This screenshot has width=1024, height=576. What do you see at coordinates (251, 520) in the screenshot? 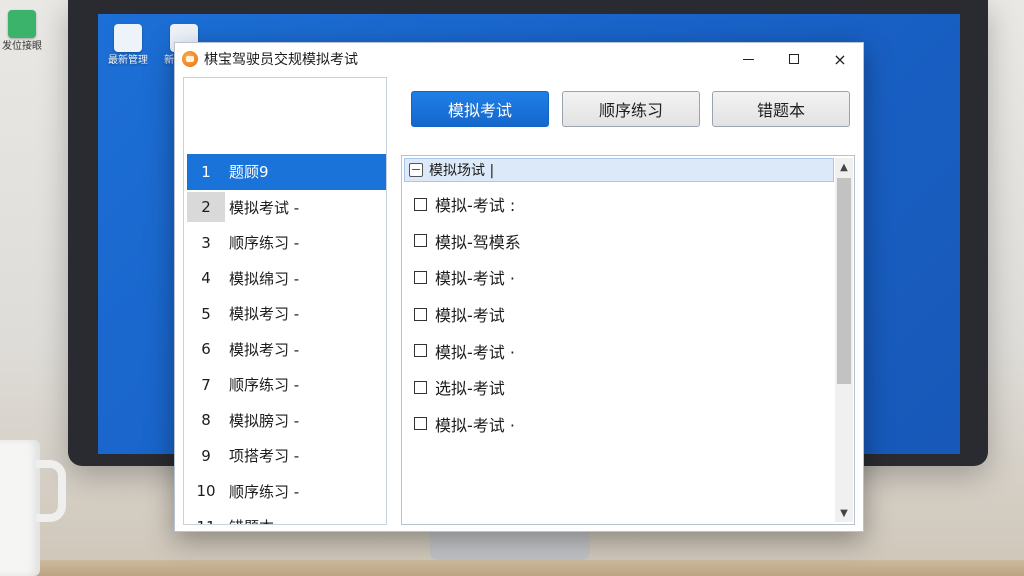
I see `question-label: 错题本` at bounding box center [251, 520].